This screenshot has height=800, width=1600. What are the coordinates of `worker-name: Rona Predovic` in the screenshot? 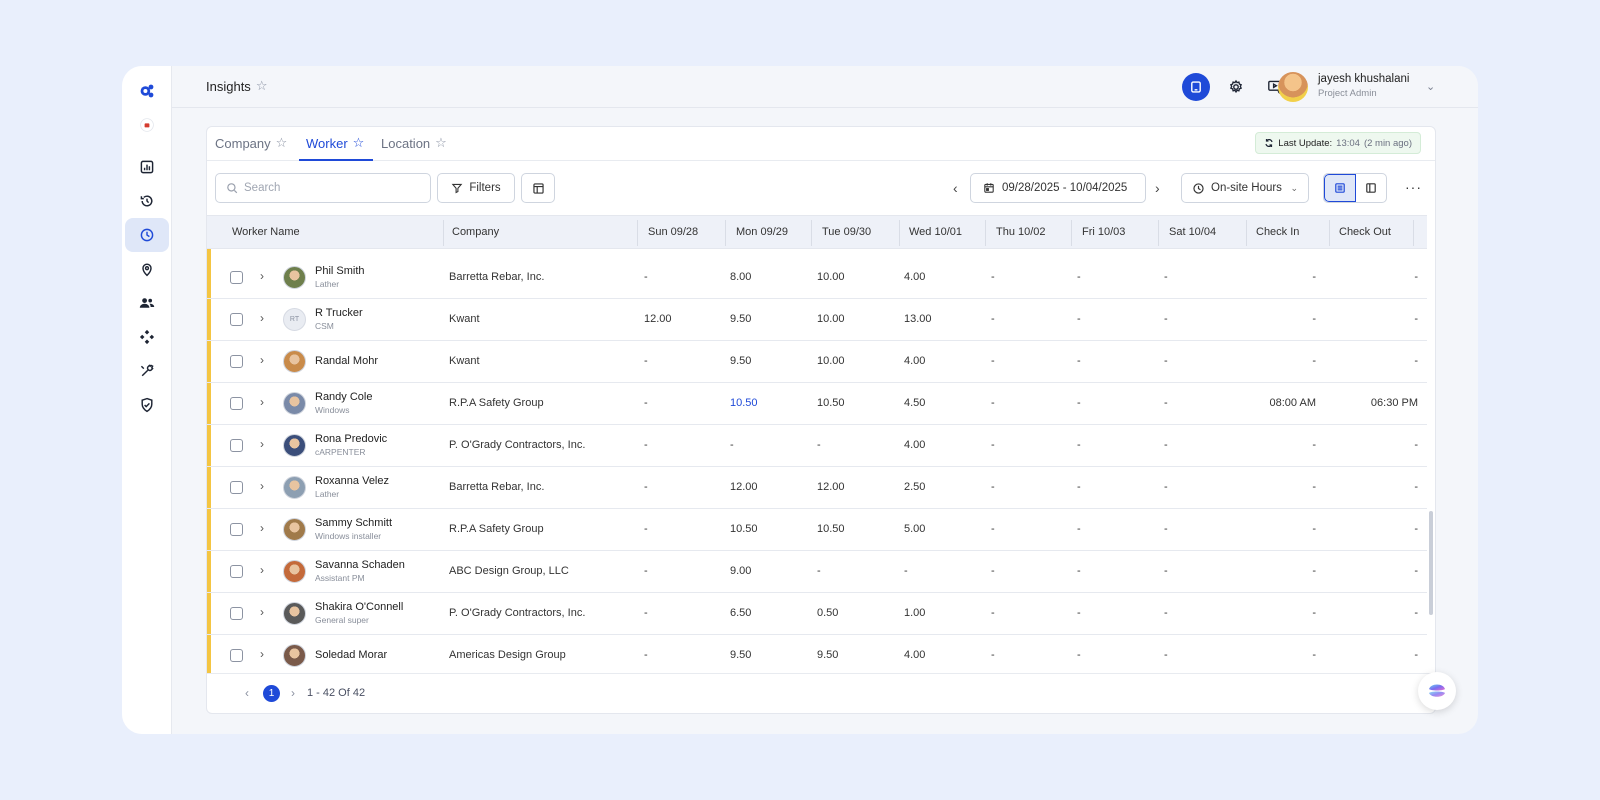 It's located at (351, 439).